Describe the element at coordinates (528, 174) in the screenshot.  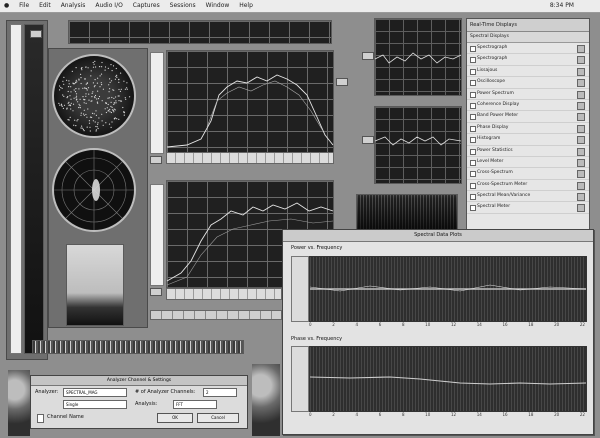
I see `list-item: Cross-Spectrum` at that location.